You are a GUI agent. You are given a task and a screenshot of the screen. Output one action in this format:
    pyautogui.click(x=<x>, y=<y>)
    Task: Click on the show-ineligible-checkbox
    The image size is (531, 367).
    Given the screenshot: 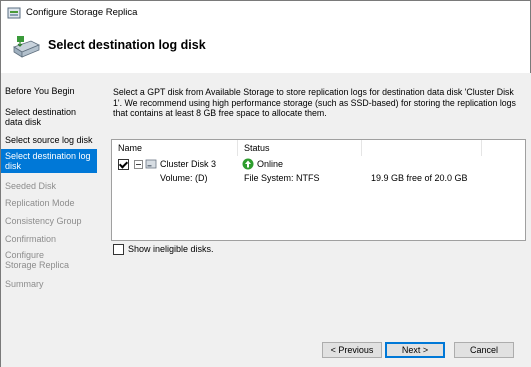 What is the action you would take?
    pyautogui.click(x=118, y=249)
    